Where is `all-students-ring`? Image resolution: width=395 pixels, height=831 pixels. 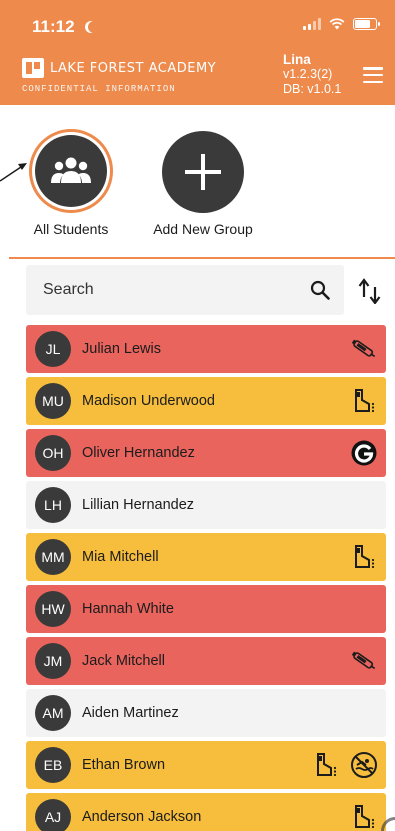 all-students-ring is located at coordinates (71, 171).